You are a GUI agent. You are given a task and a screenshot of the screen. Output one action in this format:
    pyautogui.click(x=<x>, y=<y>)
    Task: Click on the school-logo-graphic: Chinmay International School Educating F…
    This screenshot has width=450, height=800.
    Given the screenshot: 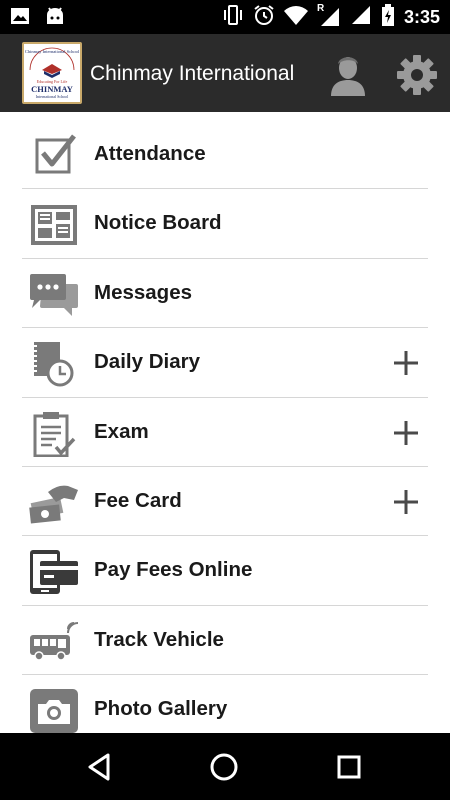 What is the action you would take?
    pyautogui.click(x=52, y=73)
    